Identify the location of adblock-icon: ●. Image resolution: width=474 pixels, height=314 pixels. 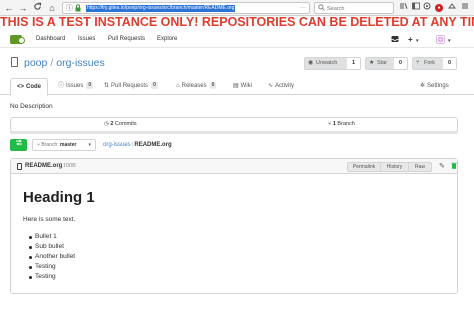
(439, 8).